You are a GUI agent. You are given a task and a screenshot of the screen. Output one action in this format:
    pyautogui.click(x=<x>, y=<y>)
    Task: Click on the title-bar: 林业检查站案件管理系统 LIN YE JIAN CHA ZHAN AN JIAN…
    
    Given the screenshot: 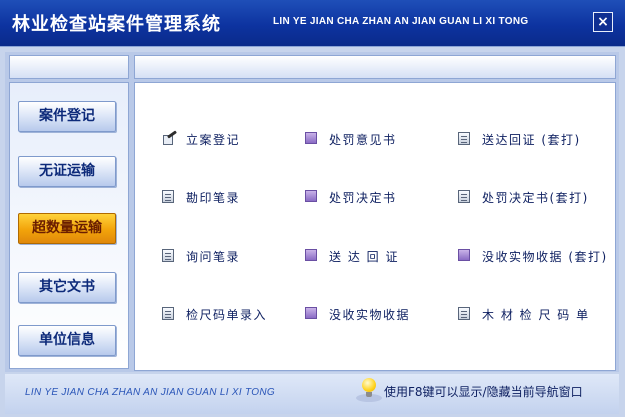 What is the action you would take?
    pyautogui.click(x=312, y=23)
    